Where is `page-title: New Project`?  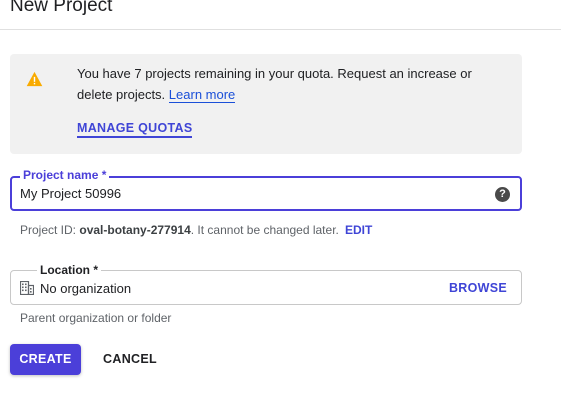
page-title: New Project is located at coordinates (61, 8).